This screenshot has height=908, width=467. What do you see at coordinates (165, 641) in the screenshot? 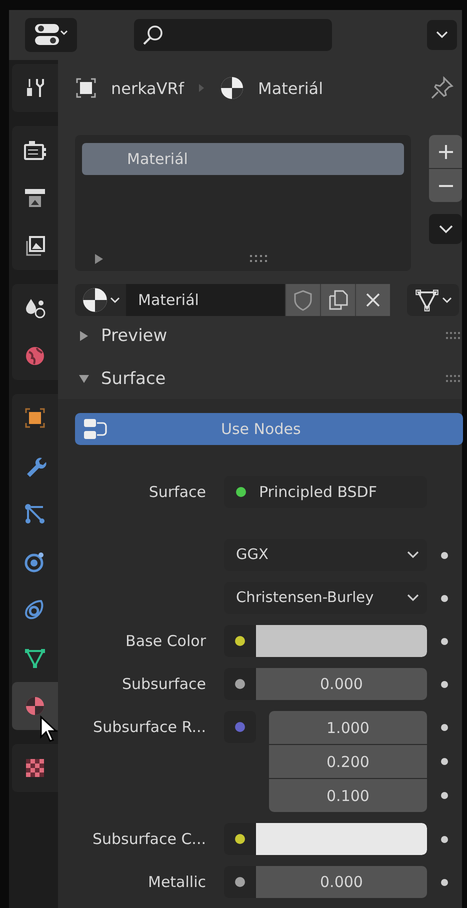
I see `property-label: Base Color` at bounding box center [165, 641].